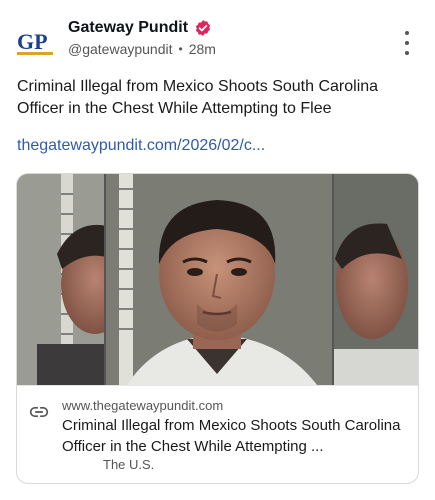 This screenshot has height=500, width=435. Describe the element at coordinates (202, 49) in the screenshot. I see `post-timestamp: 28m` at that location.